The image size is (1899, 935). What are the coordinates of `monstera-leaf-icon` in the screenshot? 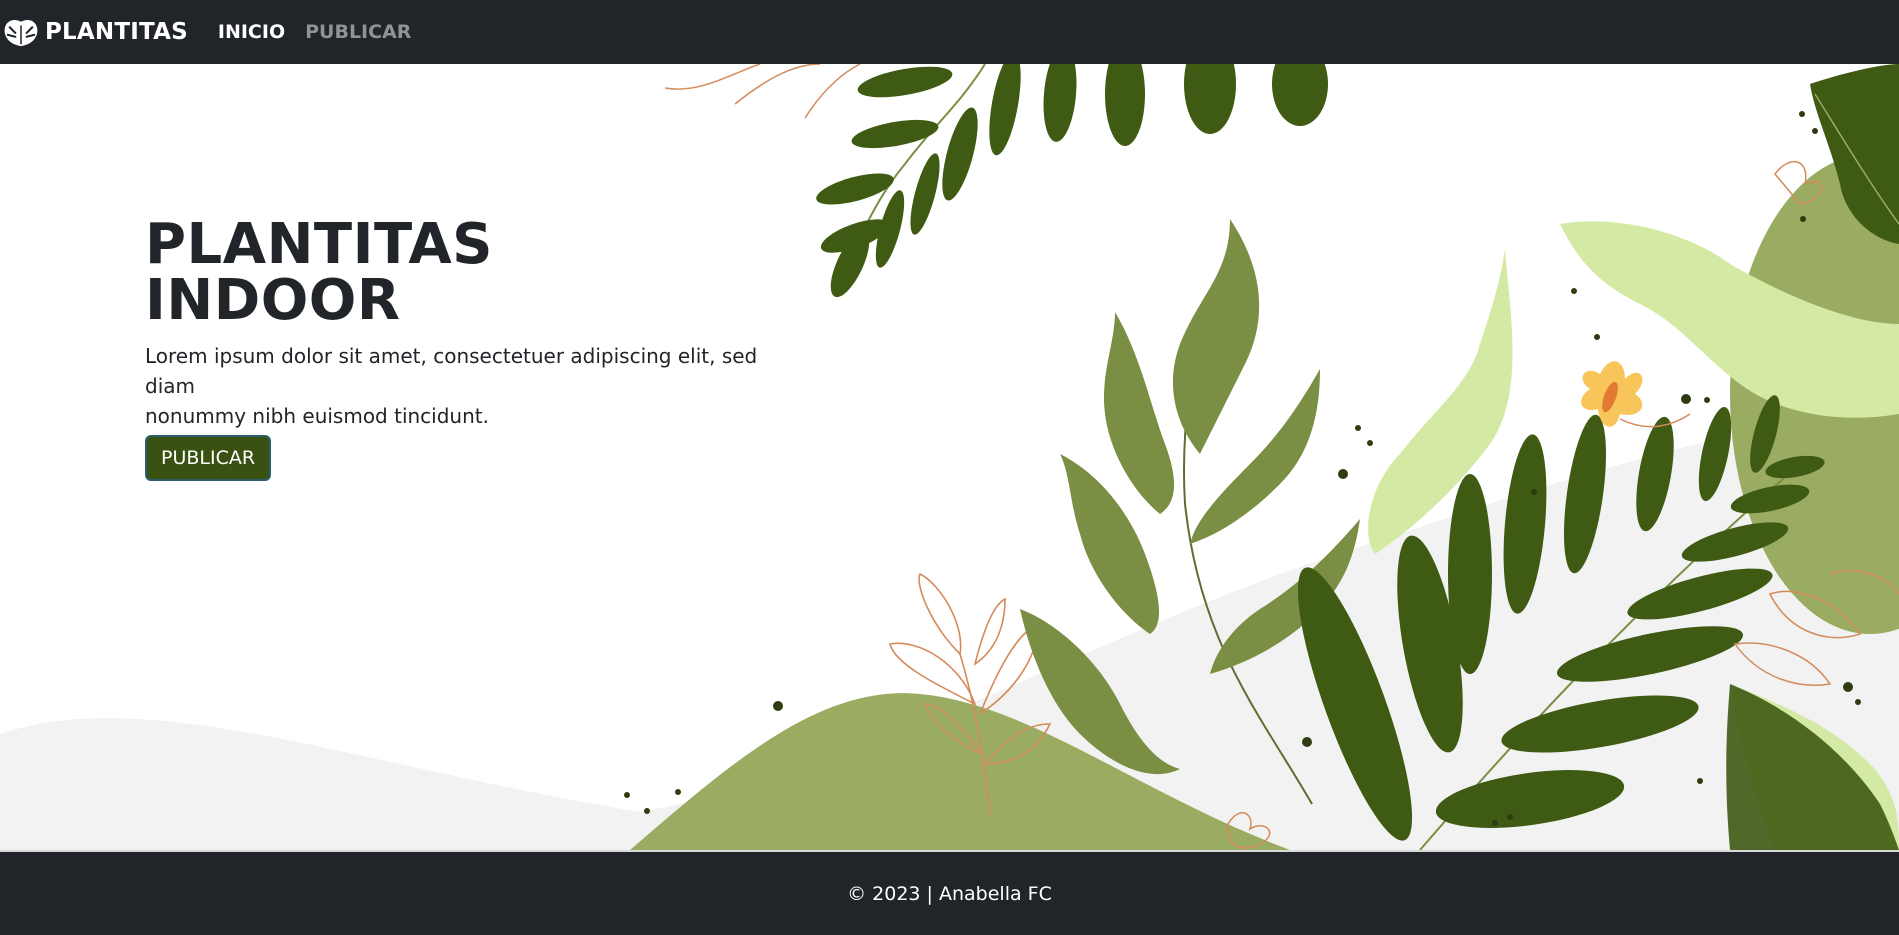 It's located at (21, 33).